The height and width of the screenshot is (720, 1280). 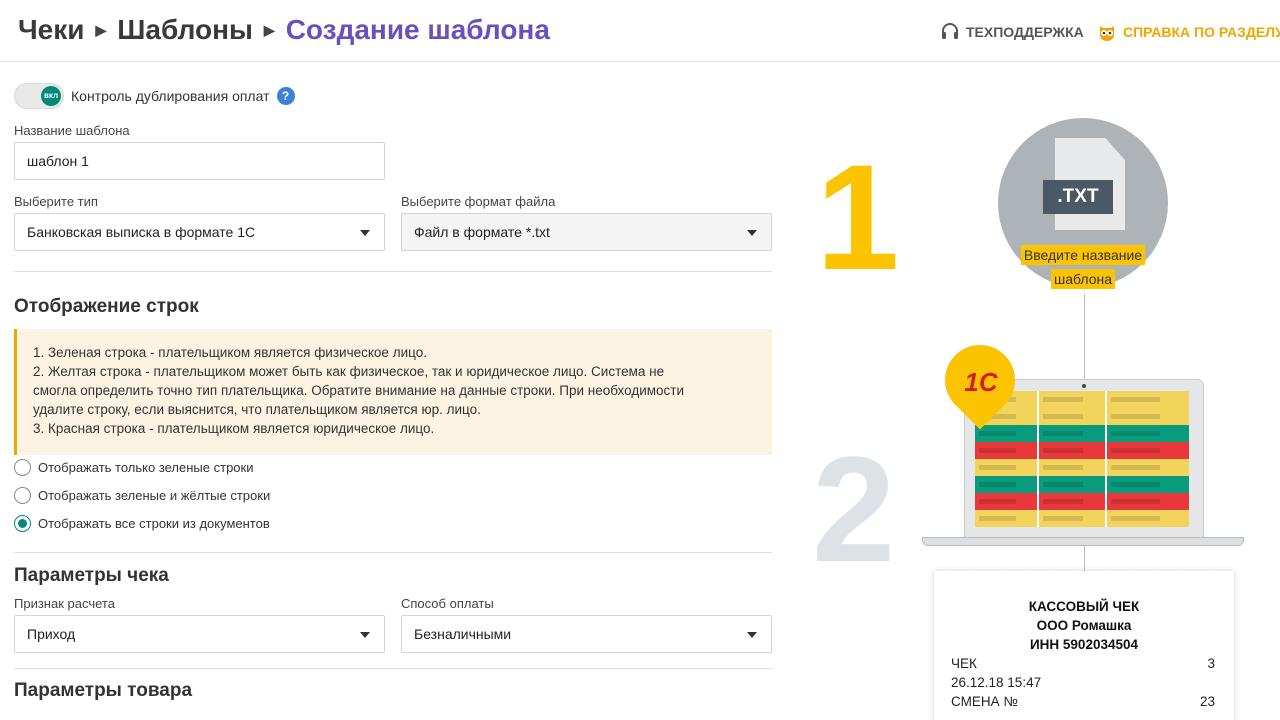 What do you see at coordinates (199, 161) in the screenshot?
I see `template-name-field: шаблон 1` at bounding box center [199, 161].